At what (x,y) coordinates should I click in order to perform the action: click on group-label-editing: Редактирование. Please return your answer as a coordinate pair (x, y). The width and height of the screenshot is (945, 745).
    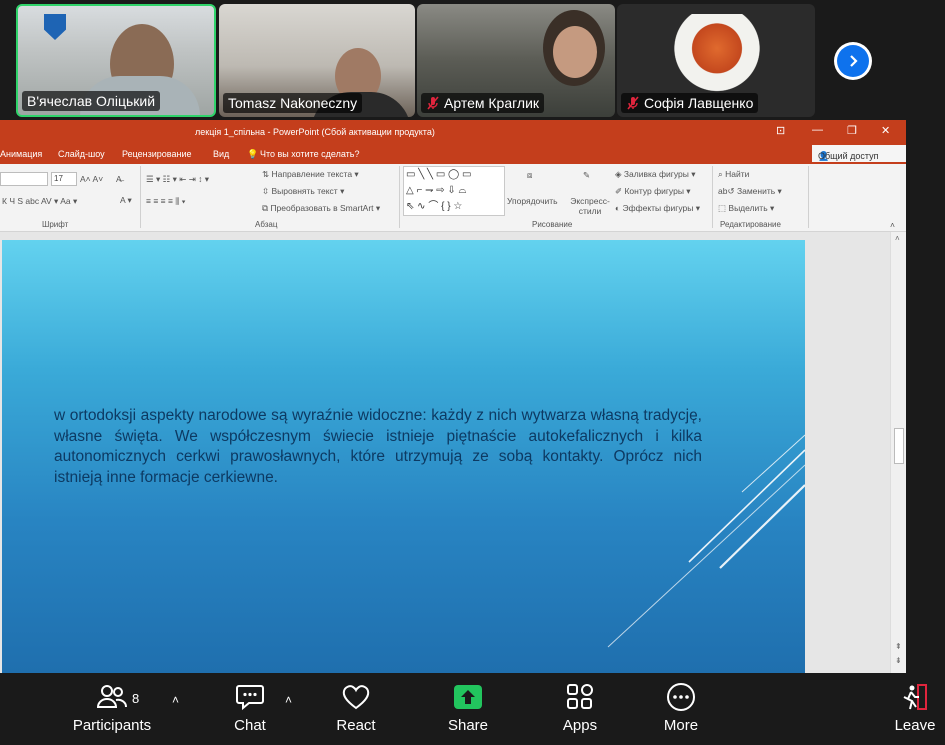
    Looking at the image, I should click on (750, 224).